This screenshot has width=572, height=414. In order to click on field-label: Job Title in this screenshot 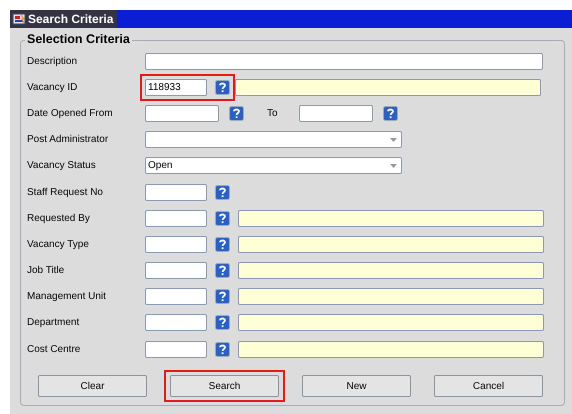, I will do `click(46, 270)`.